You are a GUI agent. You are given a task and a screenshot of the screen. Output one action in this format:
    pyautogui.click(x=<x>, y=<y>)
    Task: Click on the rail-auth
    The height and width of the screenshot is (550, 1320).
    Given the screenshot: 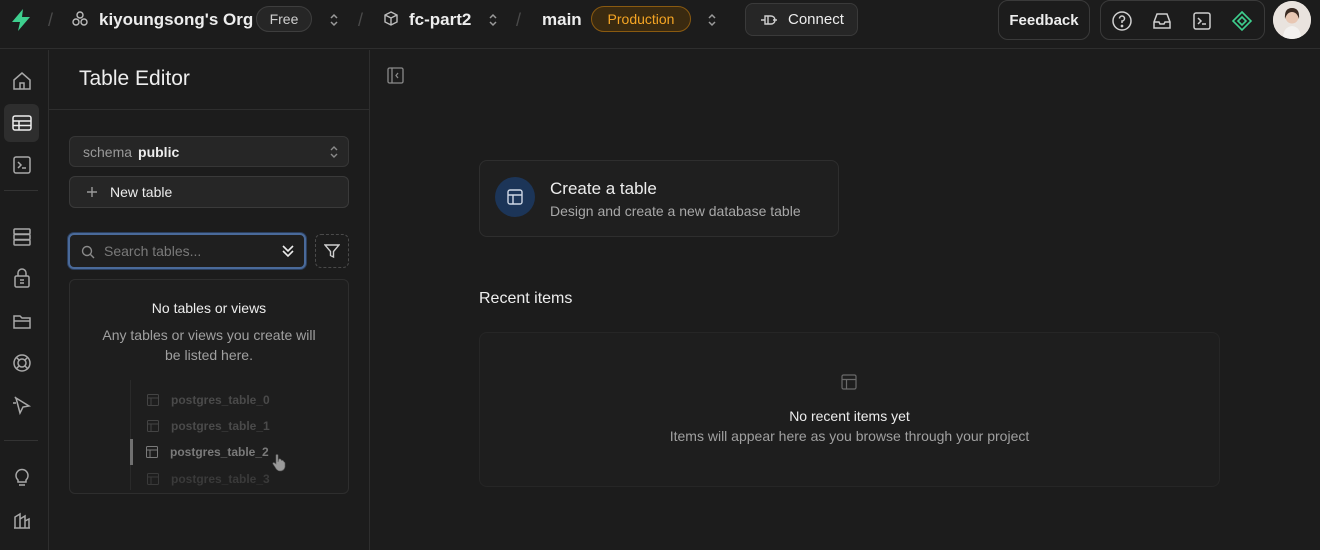 What is the action you would take?
    pyautogui.click(x=21, y=278)
    